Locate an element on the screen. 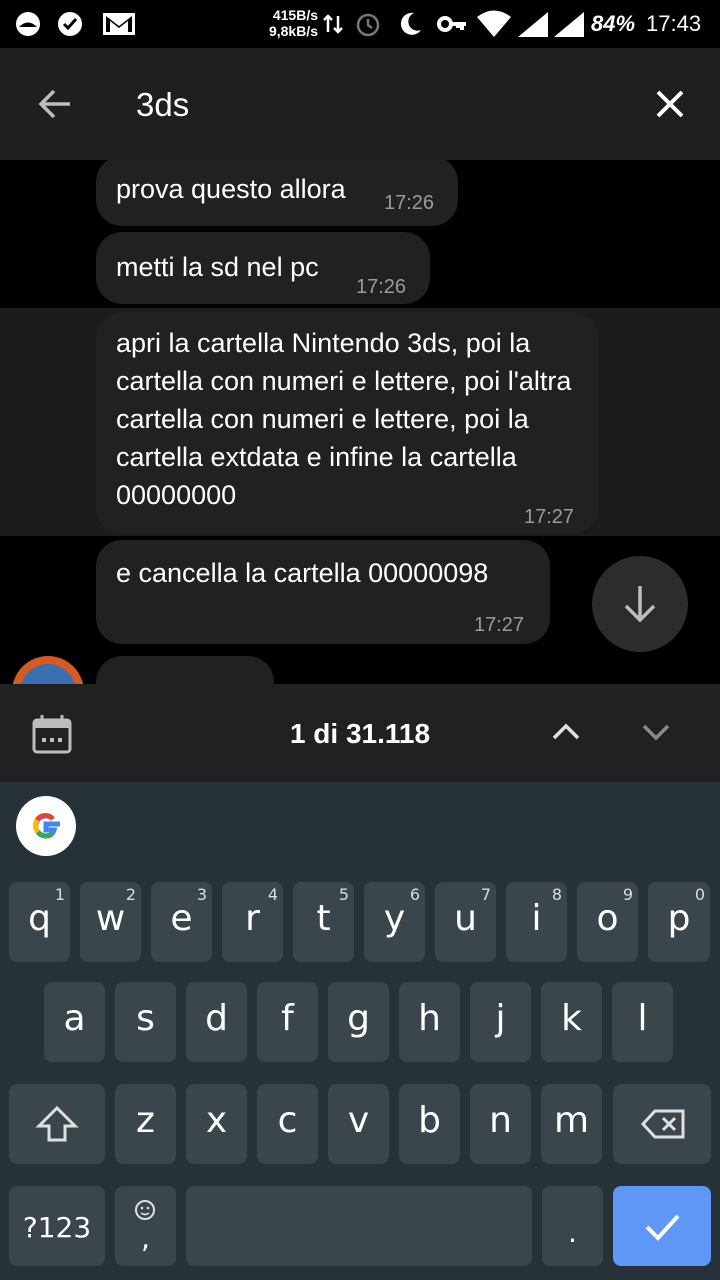  network-speed: 415B/s 9,8kB/s is located at coordinates (293, 23).